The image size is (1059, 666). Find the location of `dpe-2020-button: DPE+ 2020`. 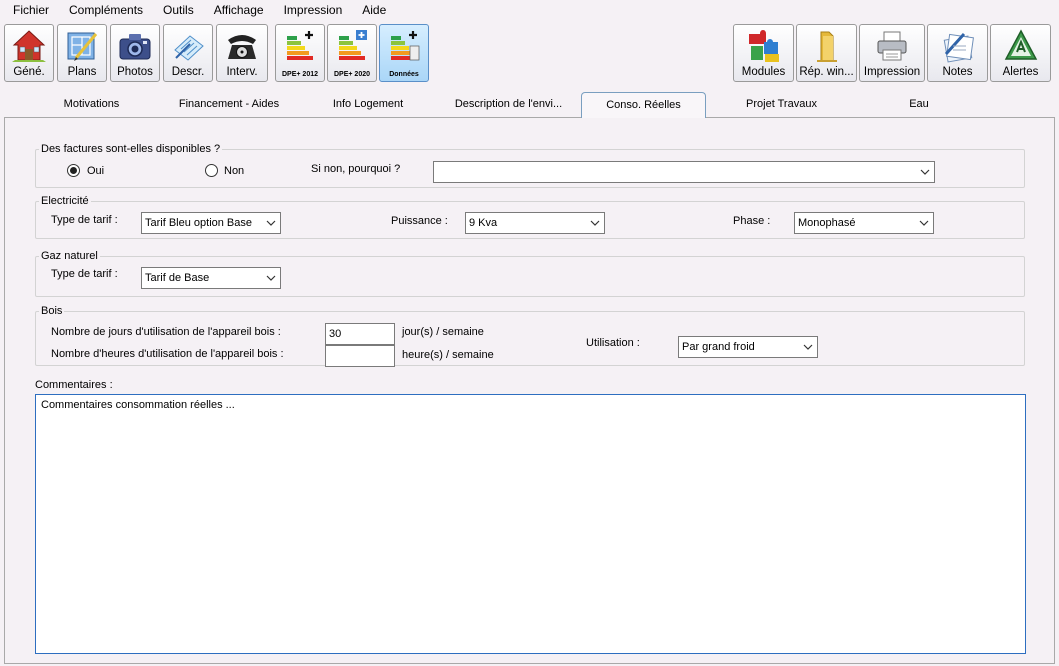

dpe-2020-button: DPE+ 2020 is located at coordinates (352, 53).